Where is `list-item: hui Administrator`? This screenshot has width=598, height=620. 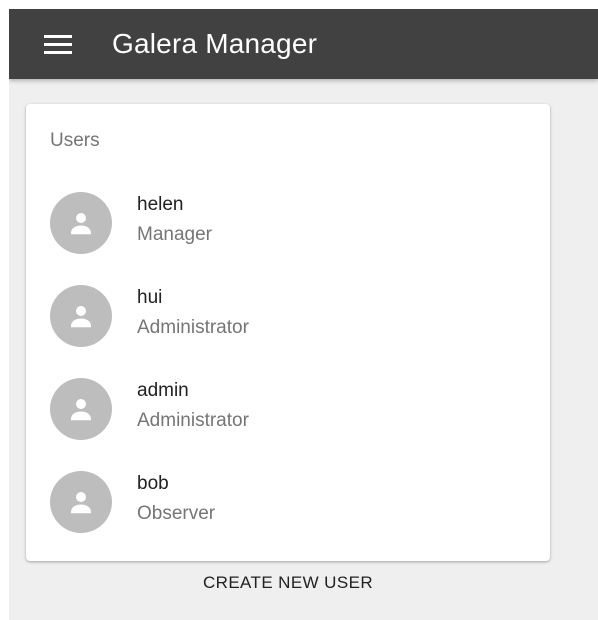 list-item: hui Administrator is located at coordinates (288, 325).